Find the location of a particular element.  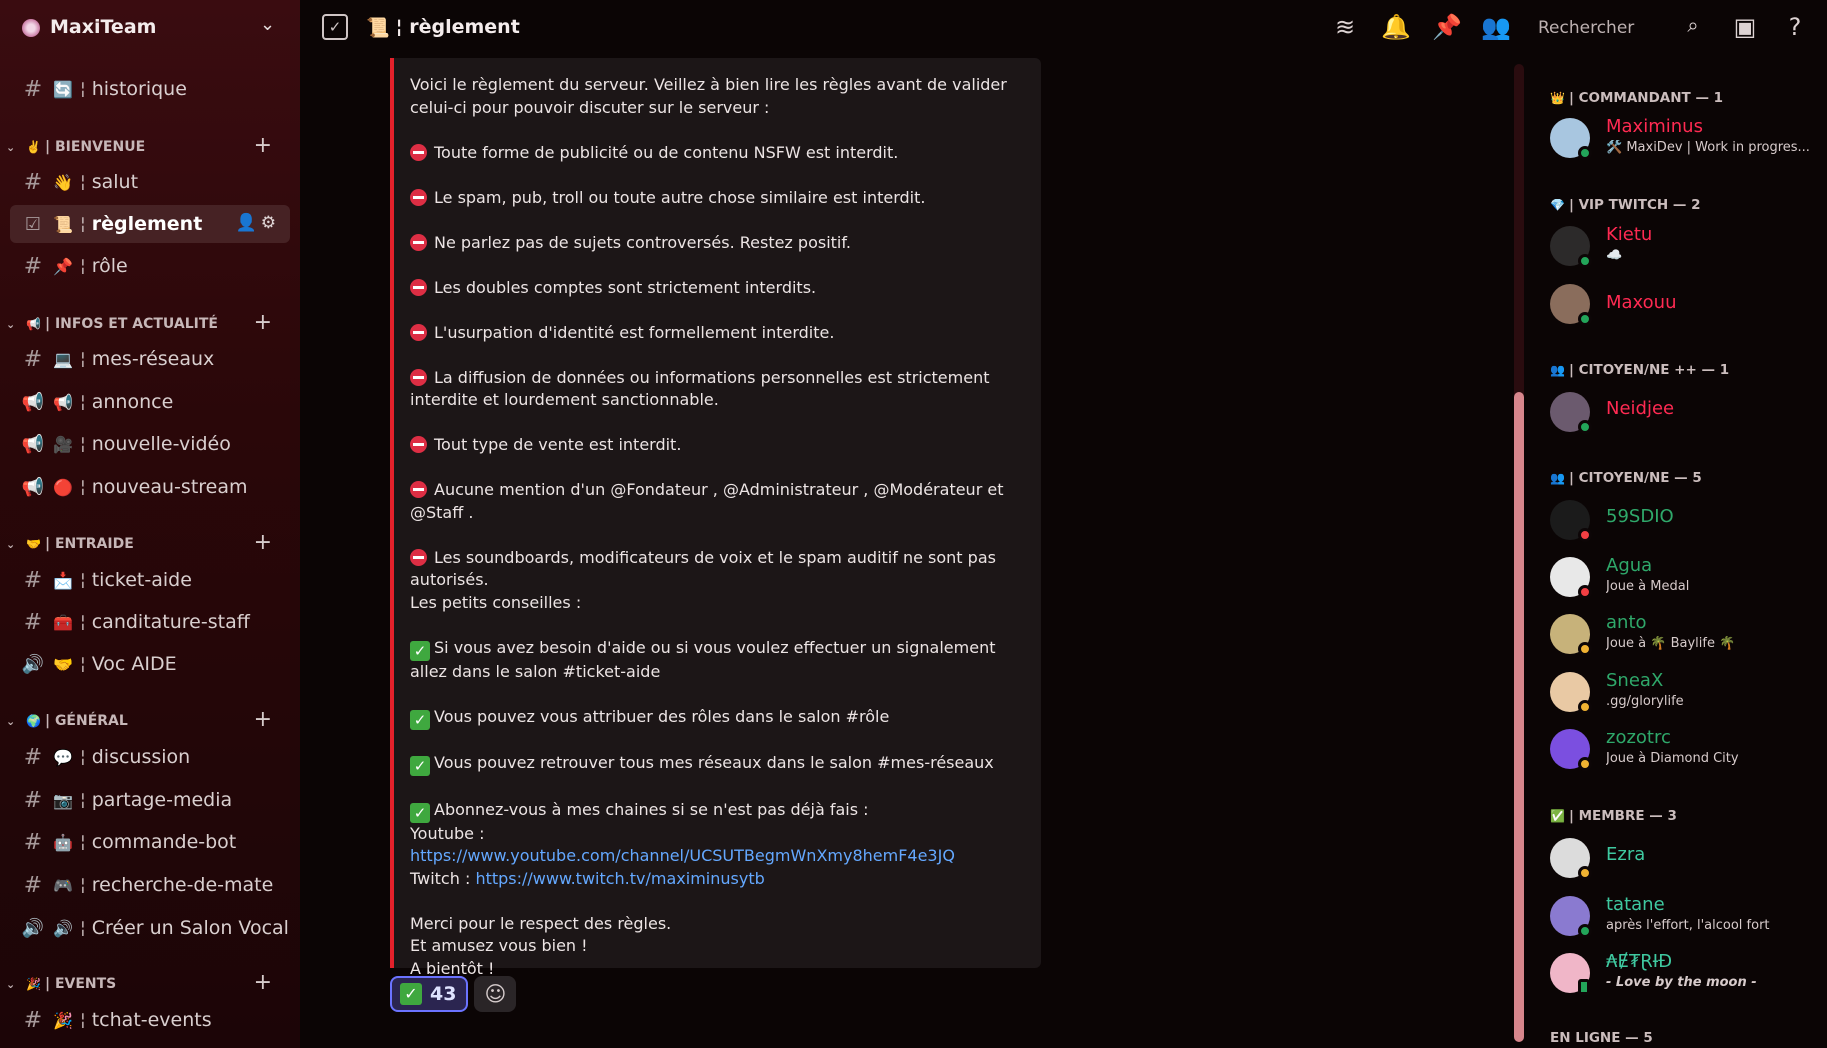

channel-label: historique is located at coordinates (139, 89).